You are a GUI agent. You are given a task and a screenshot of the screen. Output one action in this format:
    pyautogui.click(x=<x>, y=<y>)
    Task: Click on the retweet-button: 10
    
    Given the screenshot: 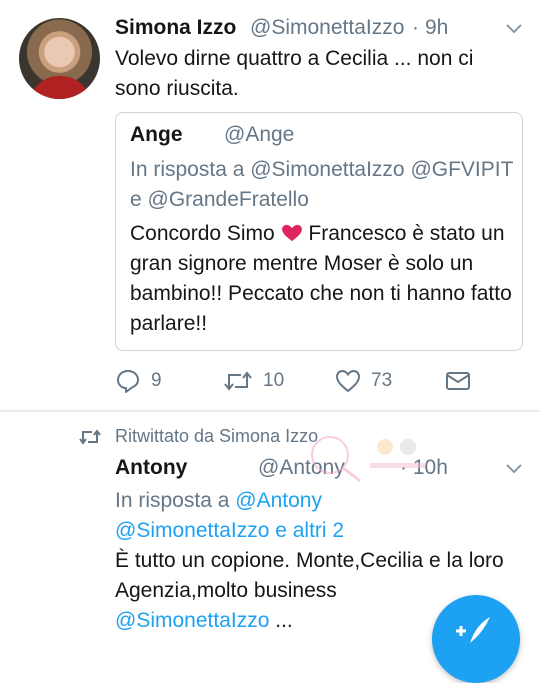 What is the action you would take?
    pyautogui.click(x=253, y=381)
    